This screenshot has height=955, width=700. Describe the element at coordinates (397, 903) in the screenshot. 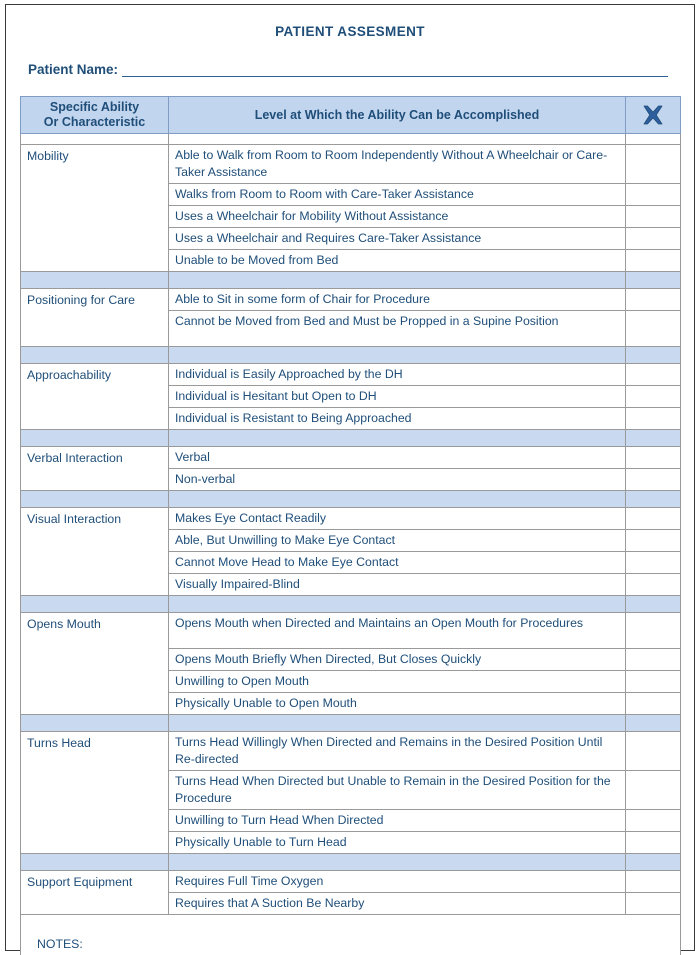

I see `level-description: Requires that A Suction Be Nearby` at that location.